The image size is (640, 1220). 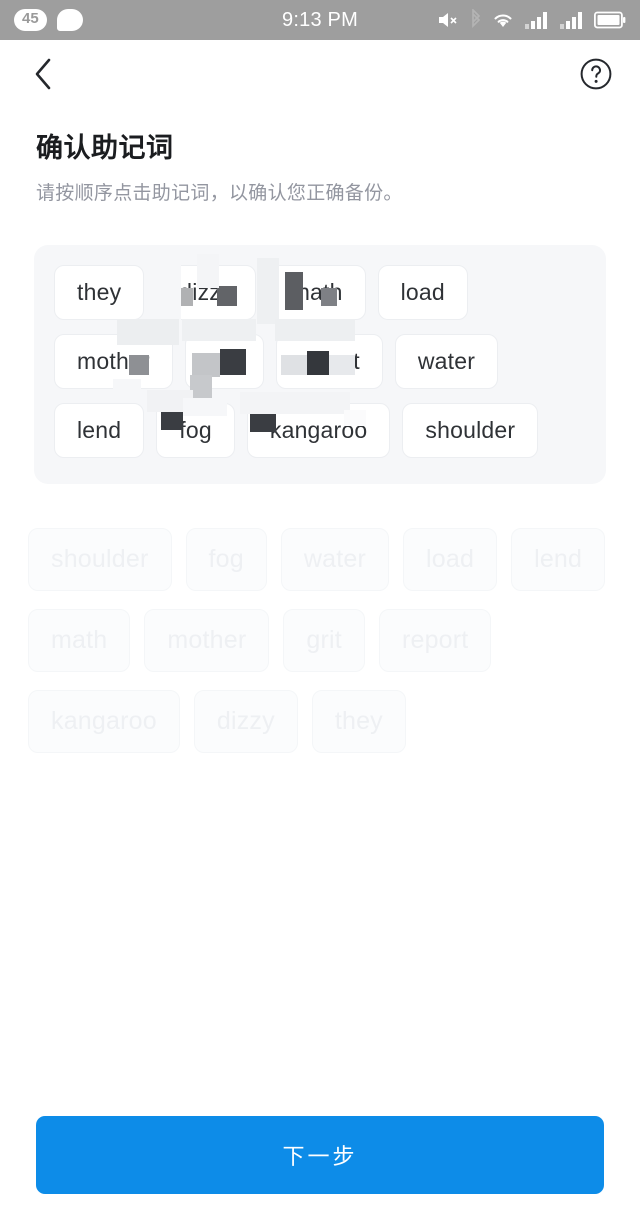 I want to click on next-step-button: 下一步, so click(x=320, y=1155).